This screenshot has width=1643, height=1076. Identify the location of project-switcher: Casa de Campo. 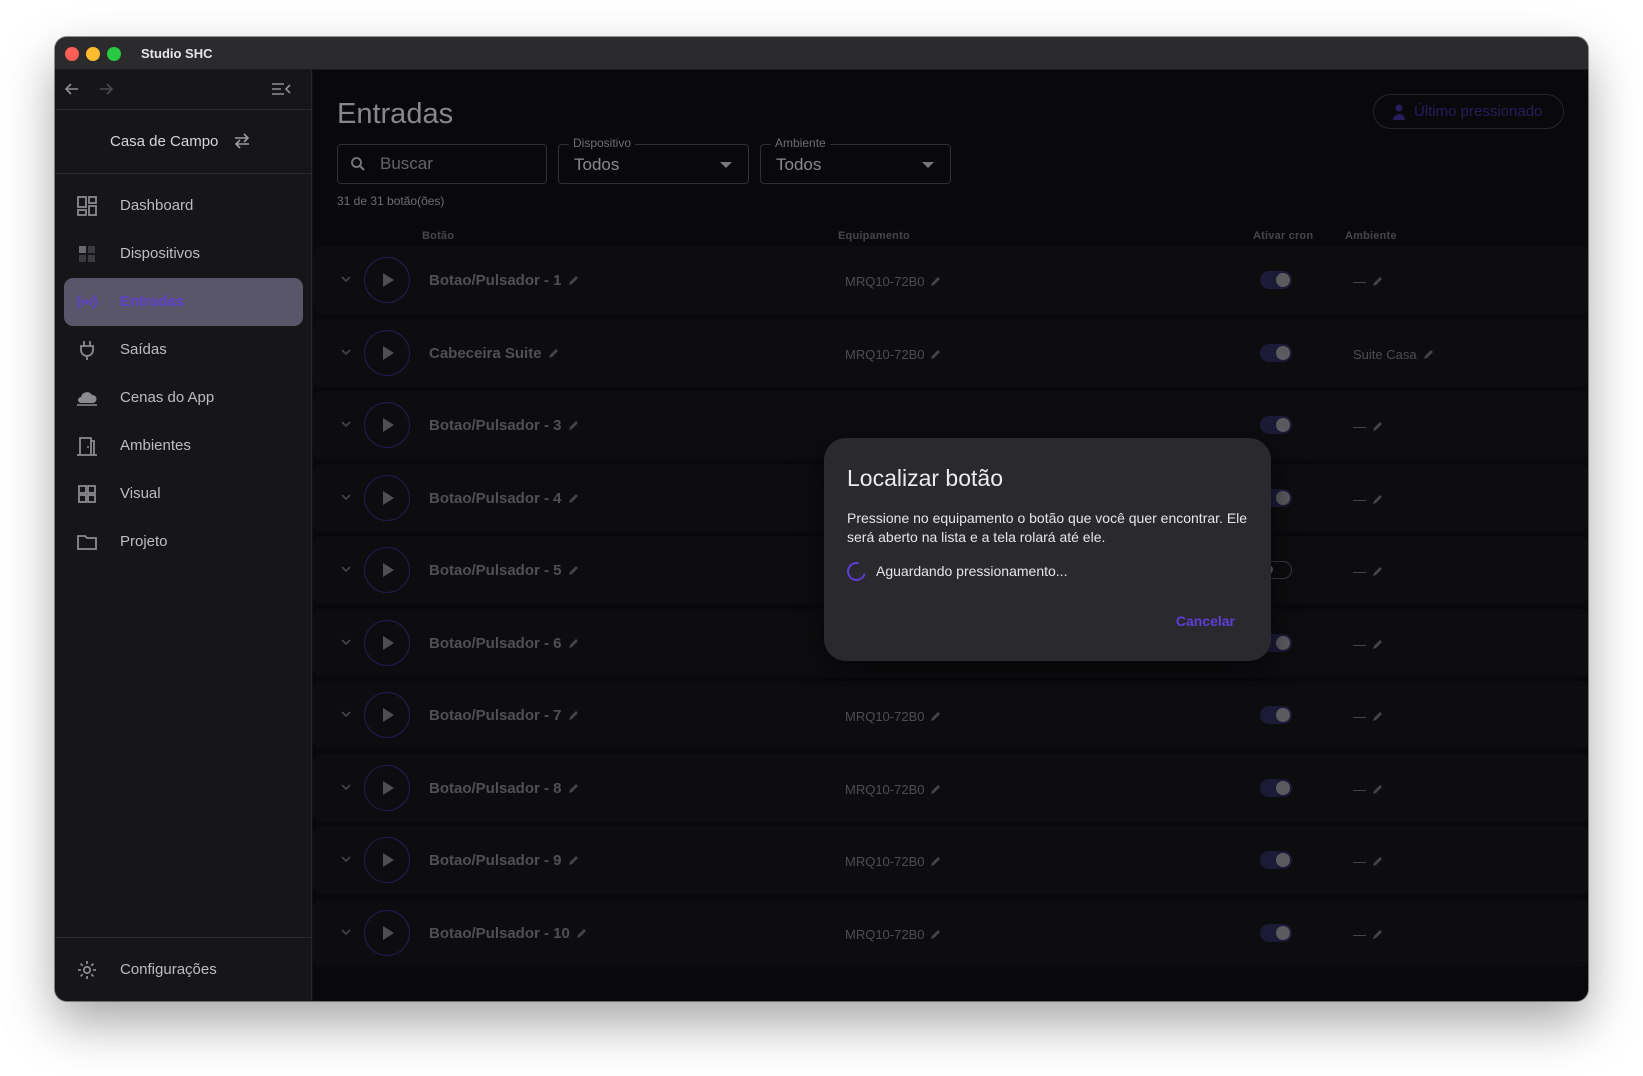
(183, 142).